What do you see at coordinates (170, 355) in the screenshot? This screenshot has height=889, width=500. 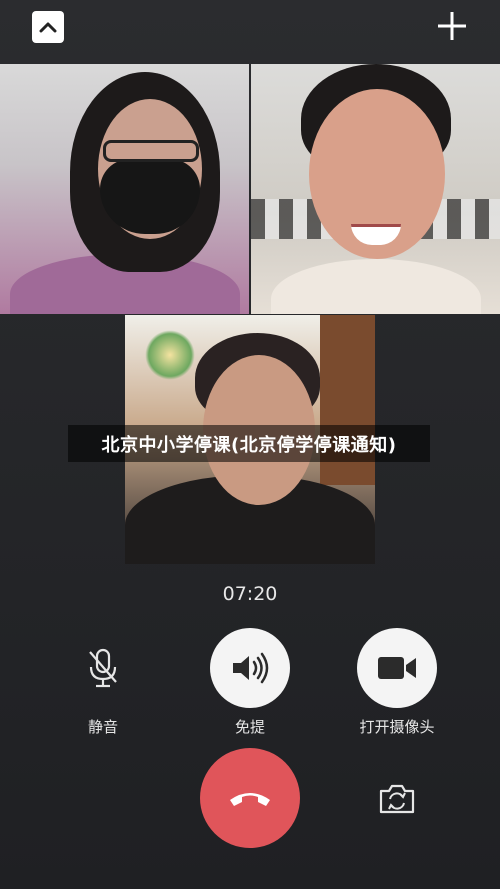 I see `flower-decoration` at bounding box center [170, 355].